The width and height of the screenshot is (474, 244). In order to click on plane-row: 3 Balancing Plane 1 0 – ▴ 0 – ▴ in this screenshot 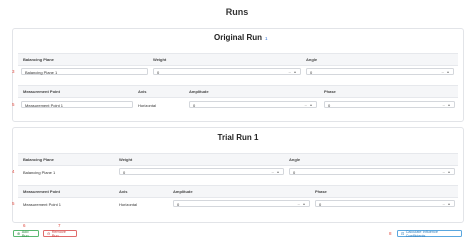, I will do `click(235, 71)`.